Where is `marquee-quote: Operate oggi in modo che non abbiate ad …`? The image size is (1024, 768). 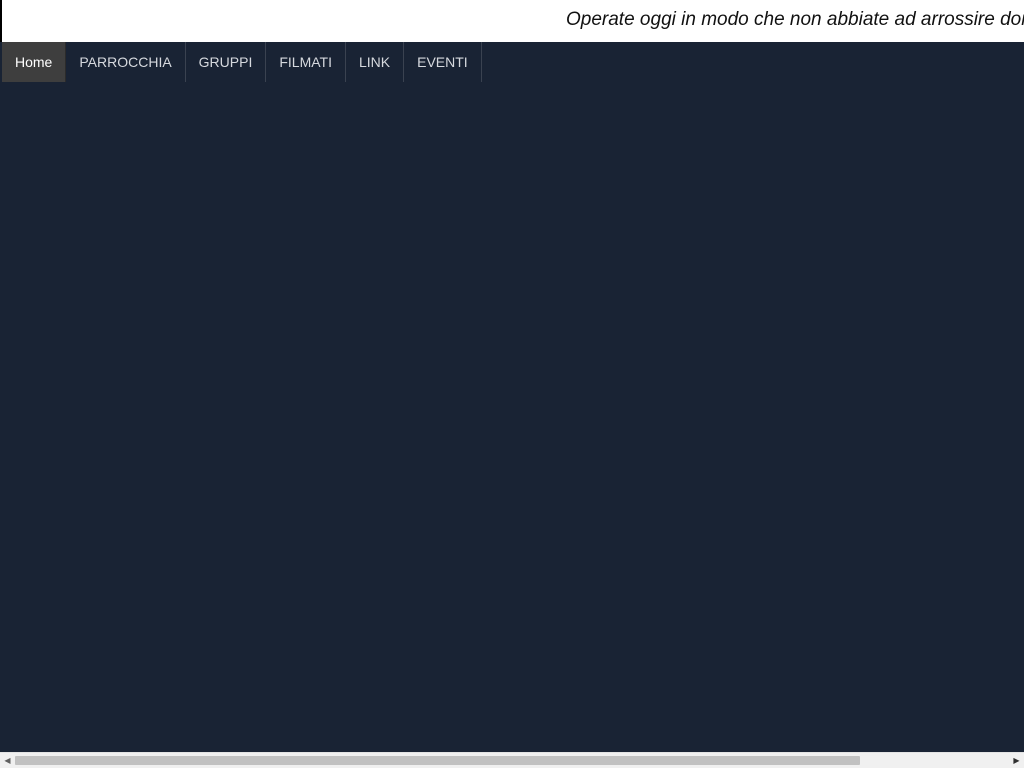
marquee-quote: Operate oggi in modo che non abbiate ad … is located at coordinates (795, 19).